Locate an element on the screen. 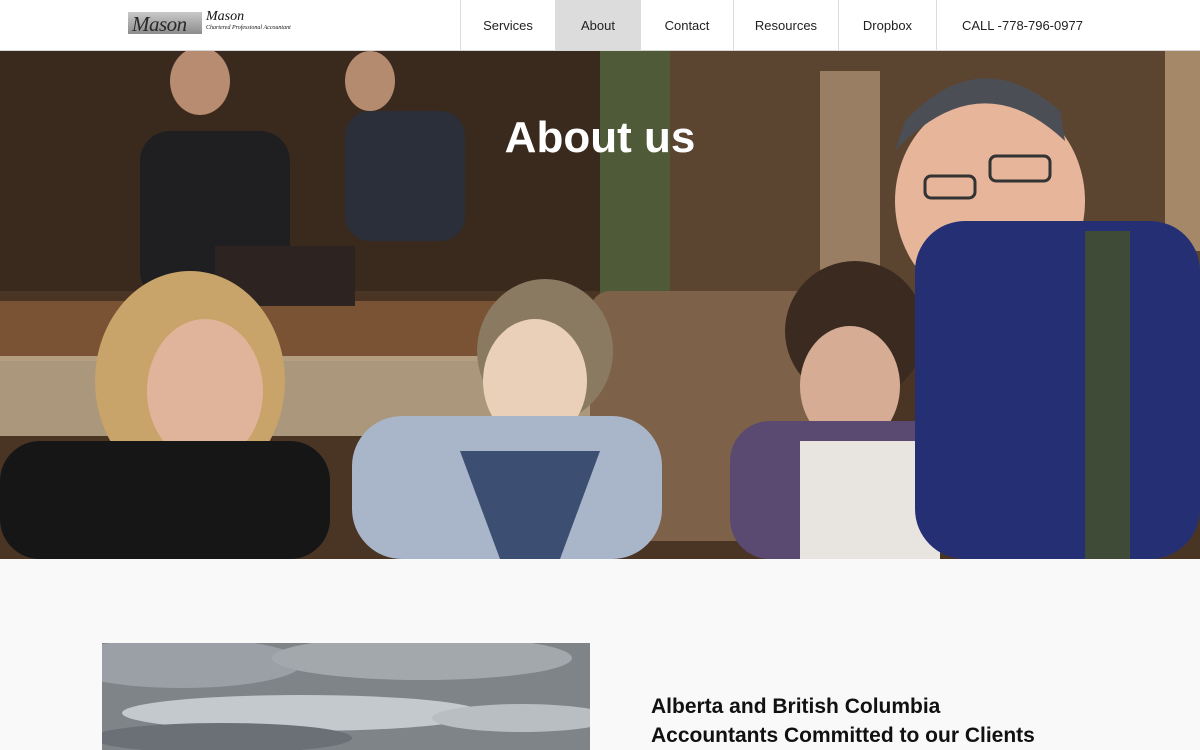  logo-mark: Mason is located at coordinates (165, 24).